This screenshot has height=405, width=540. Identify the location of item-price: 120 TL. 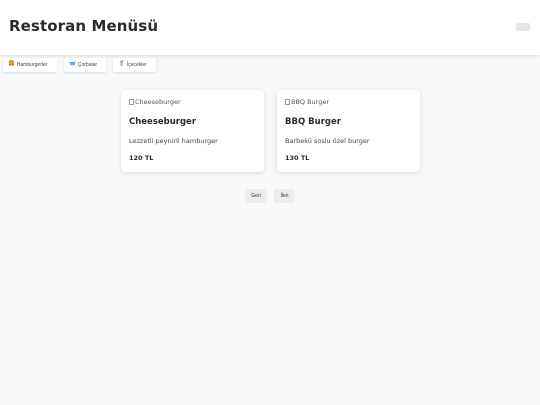
(141, 158).